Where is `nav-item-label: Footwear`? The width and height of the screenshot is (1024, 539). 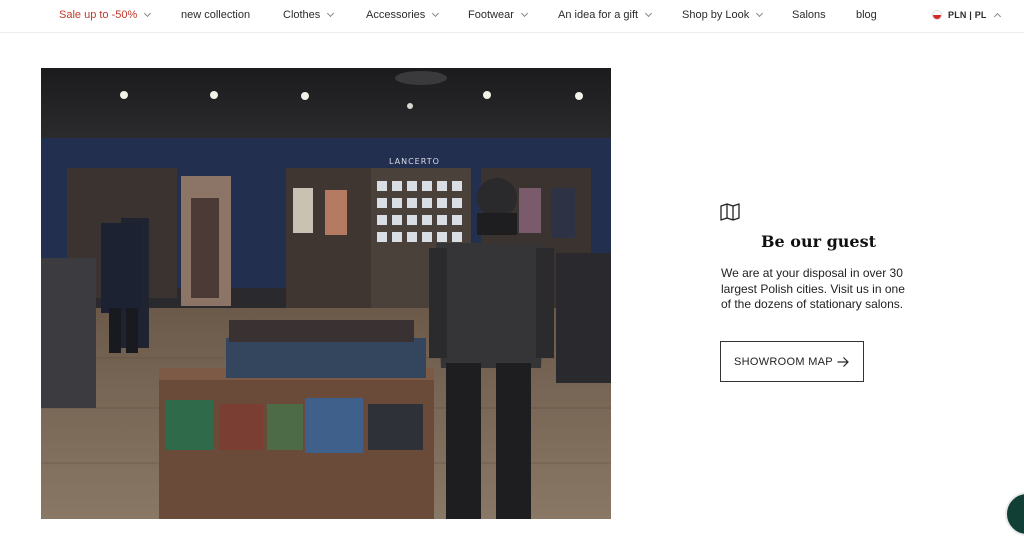
nav-item-label: Footwear is located at coordinates (491, 15).